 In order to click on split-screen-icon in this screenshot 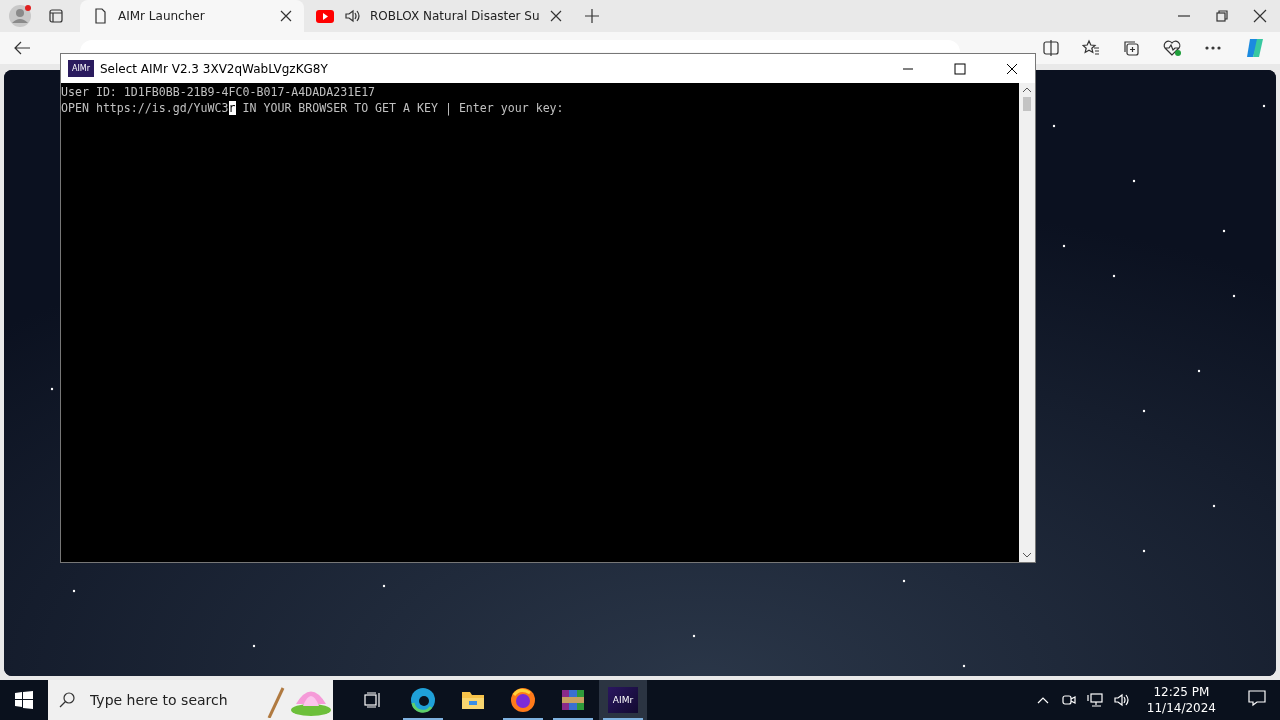, I will do `click(1051, 48)`.